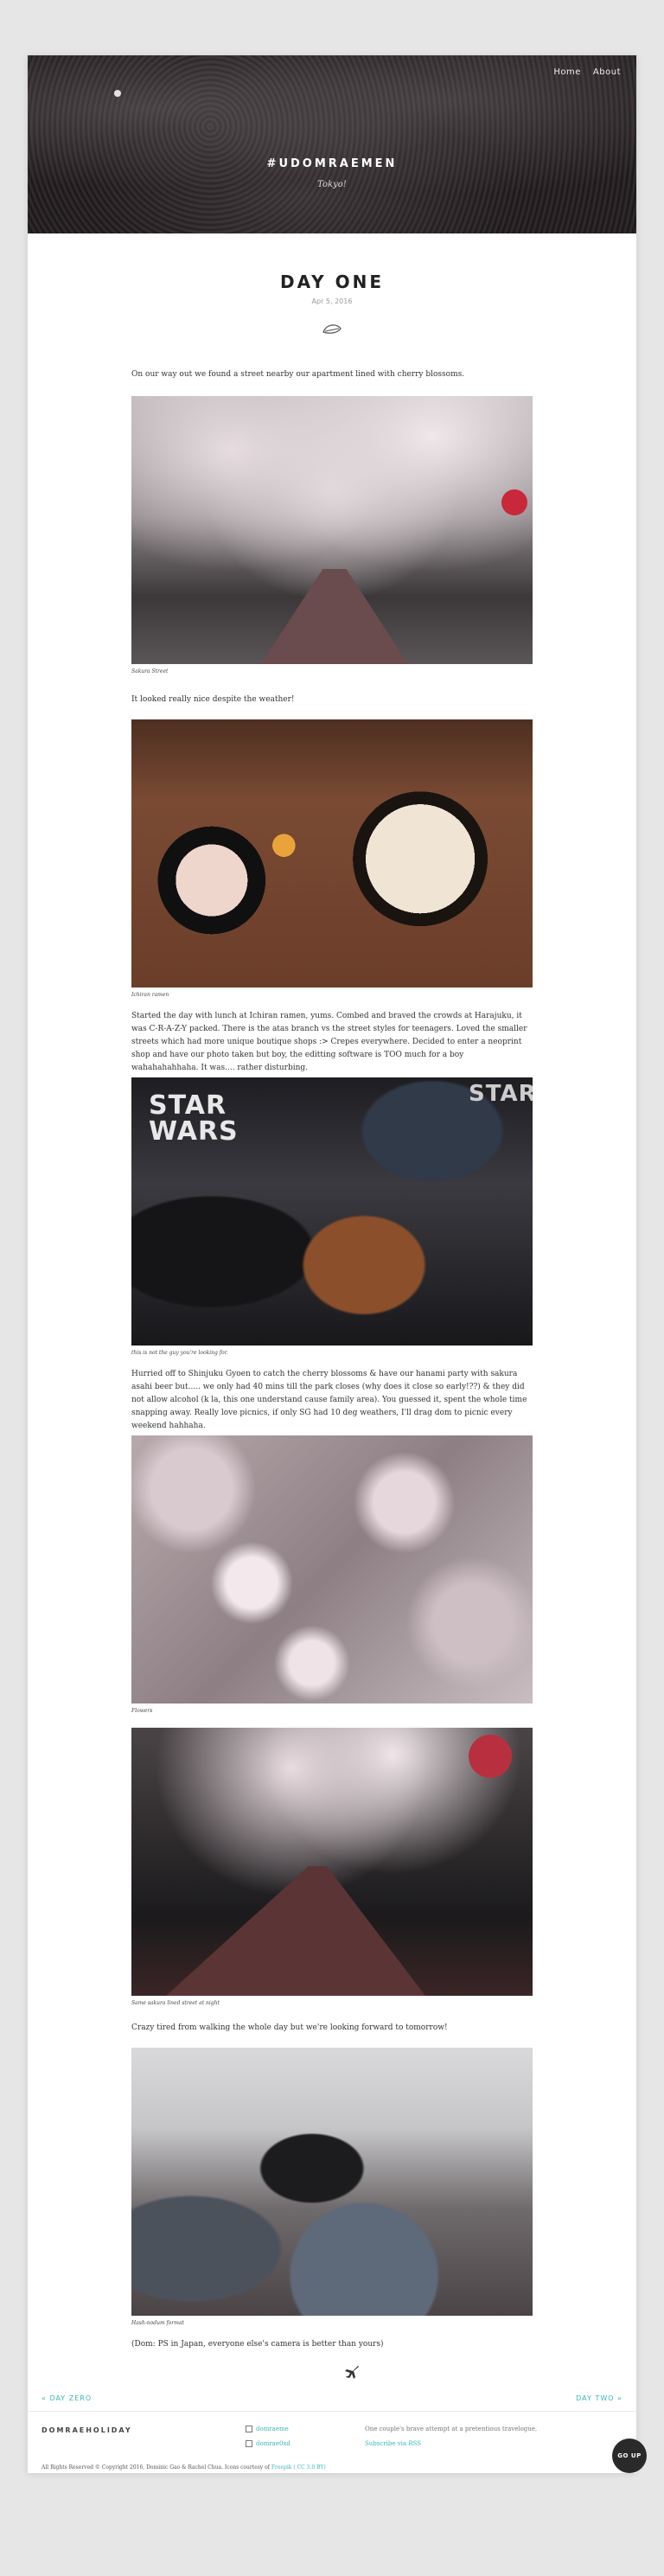 Image resolution: width=664 pixels, height=2576 pixels. I want to click on subscribe-link: Subscribe via RSS, so click(393, 2444).